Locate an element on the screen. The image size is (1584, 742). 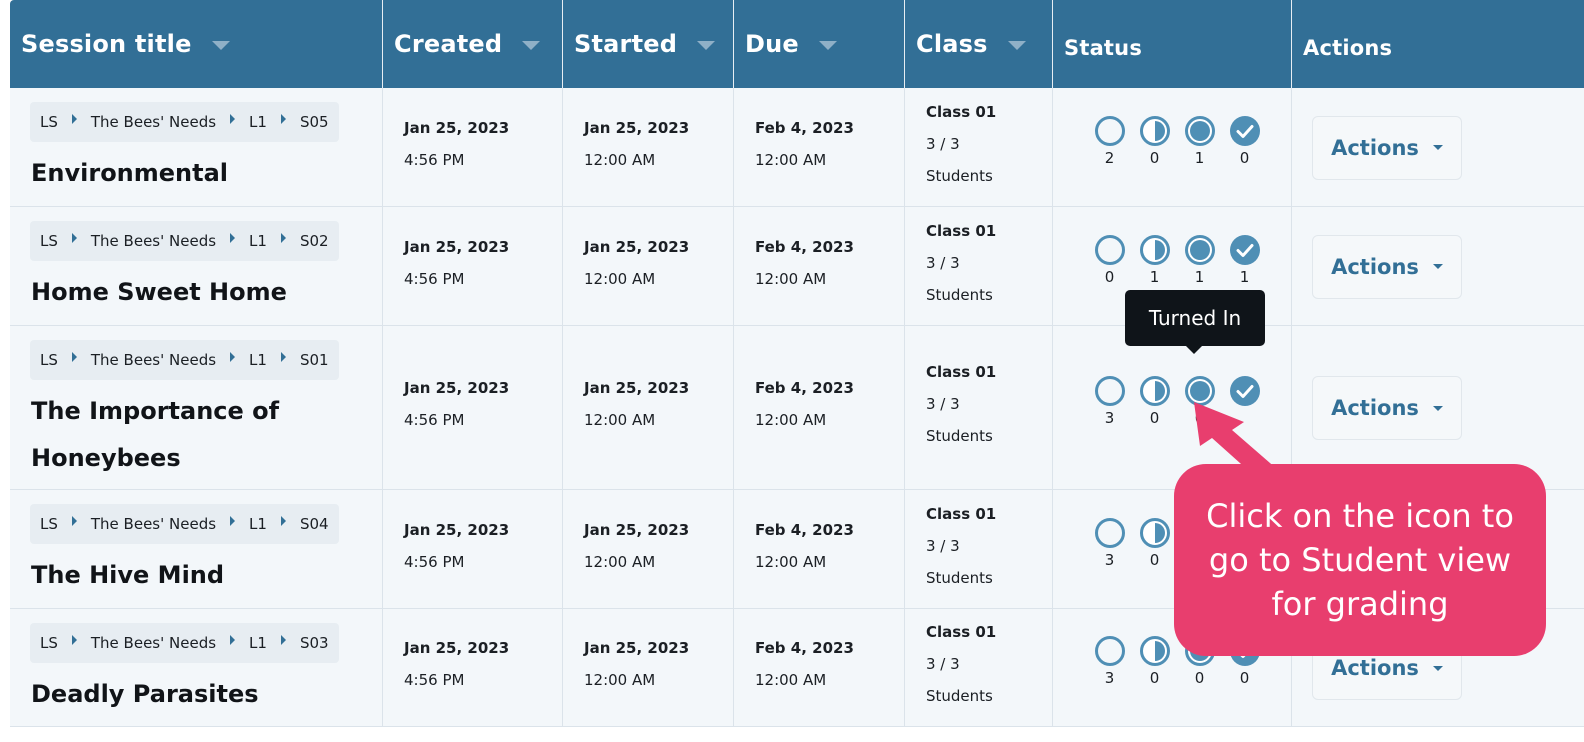
breadcrumb-item: S01 is located at coordinates (314, 360).